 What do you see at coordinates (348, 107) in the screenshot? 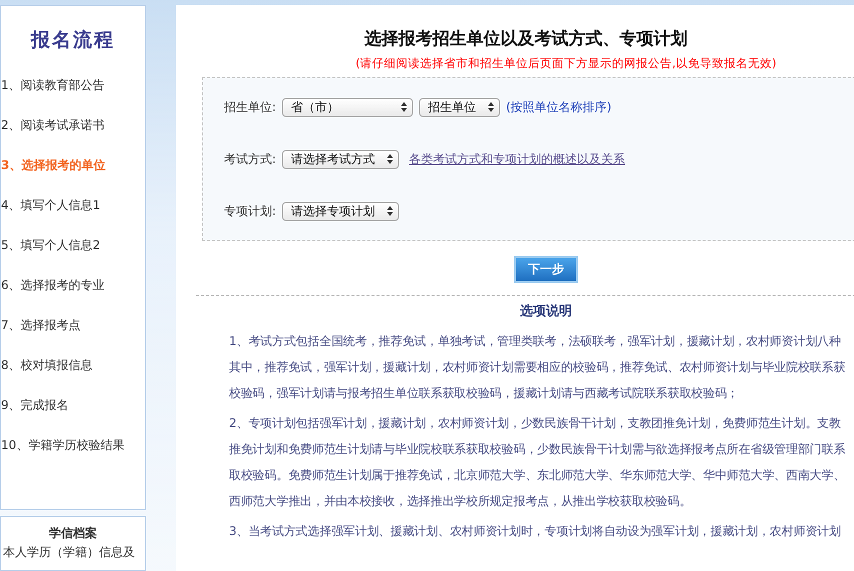
I see `dropdown: 省（市）` at bounding box center [348, 107].